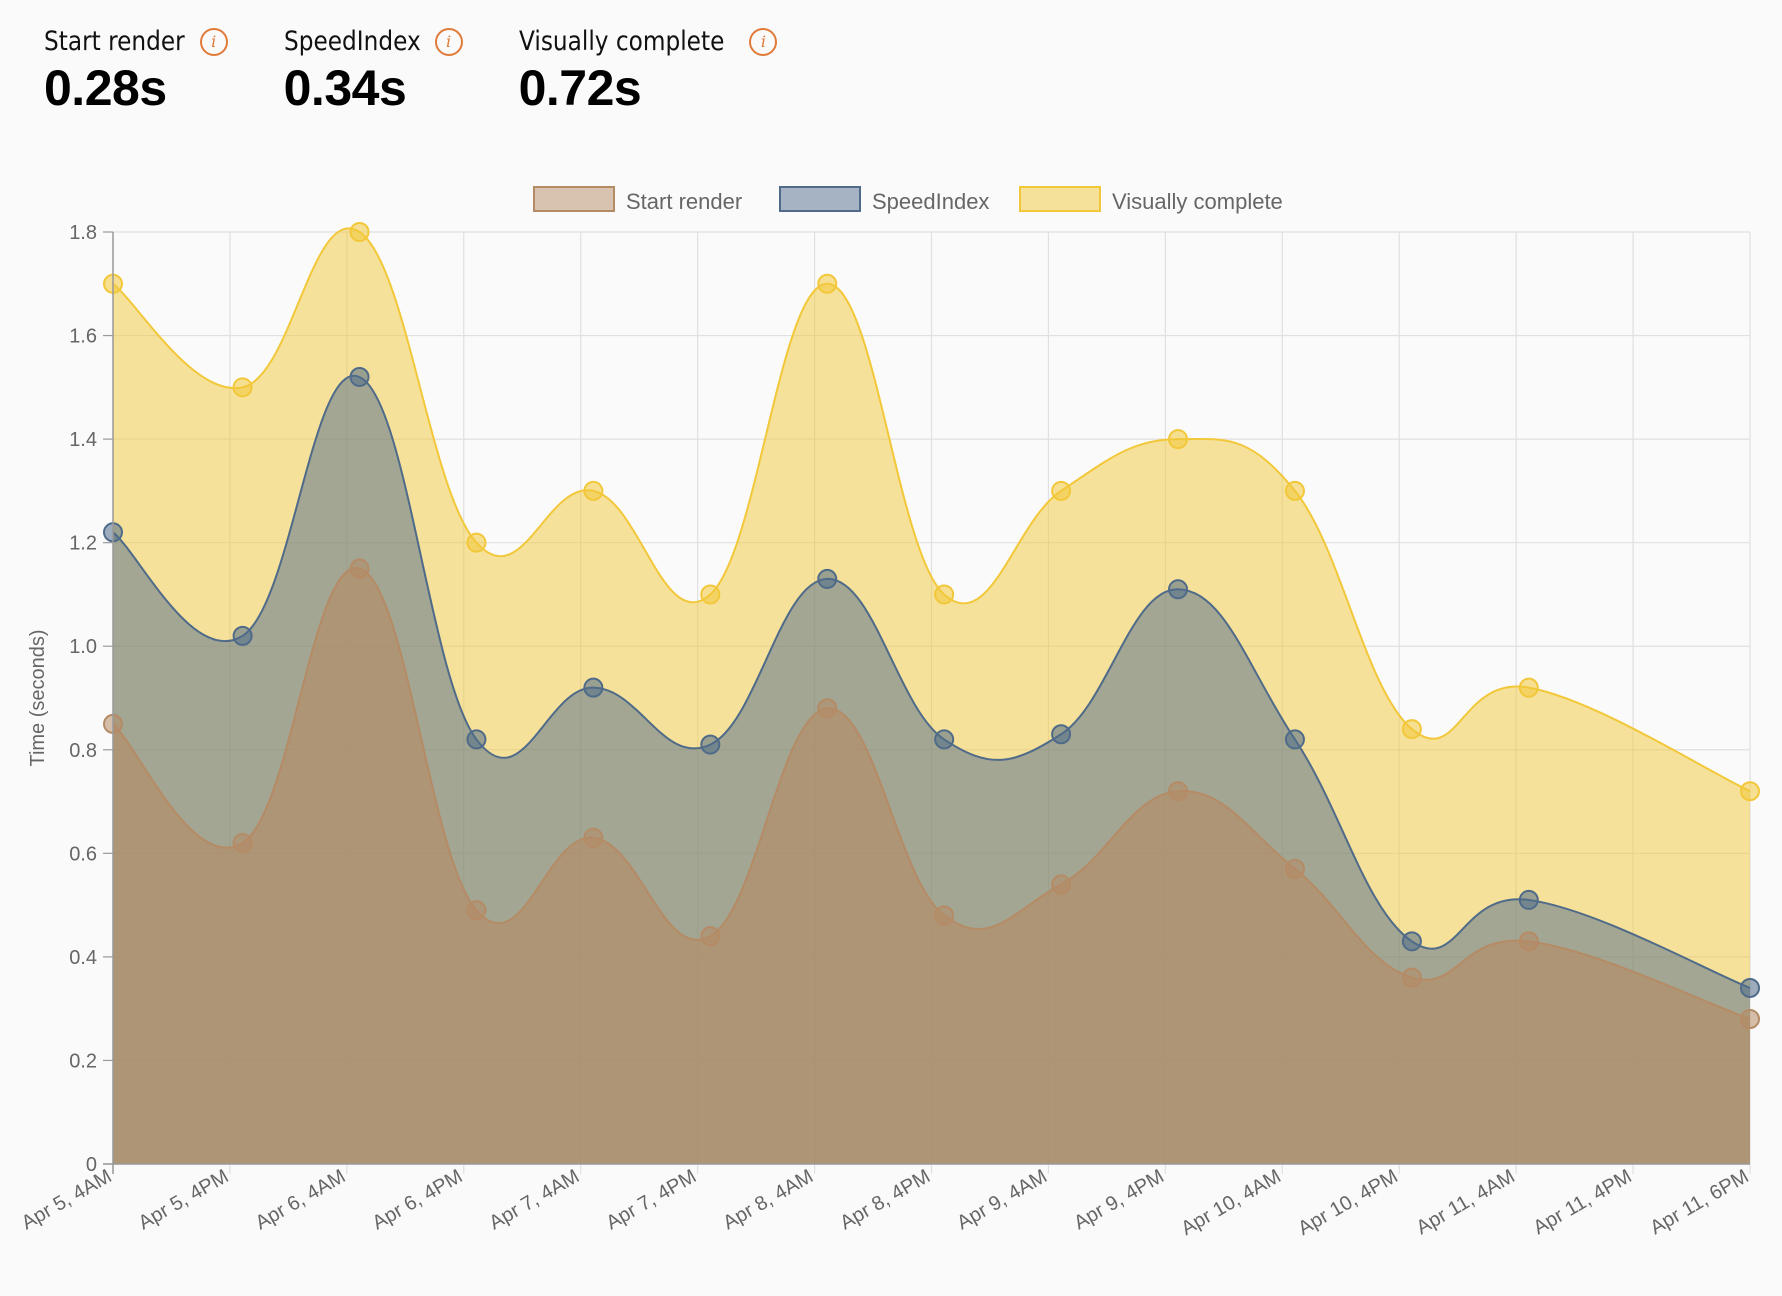  I want to click on y-tick-label: 1.8, so click(83, 233).